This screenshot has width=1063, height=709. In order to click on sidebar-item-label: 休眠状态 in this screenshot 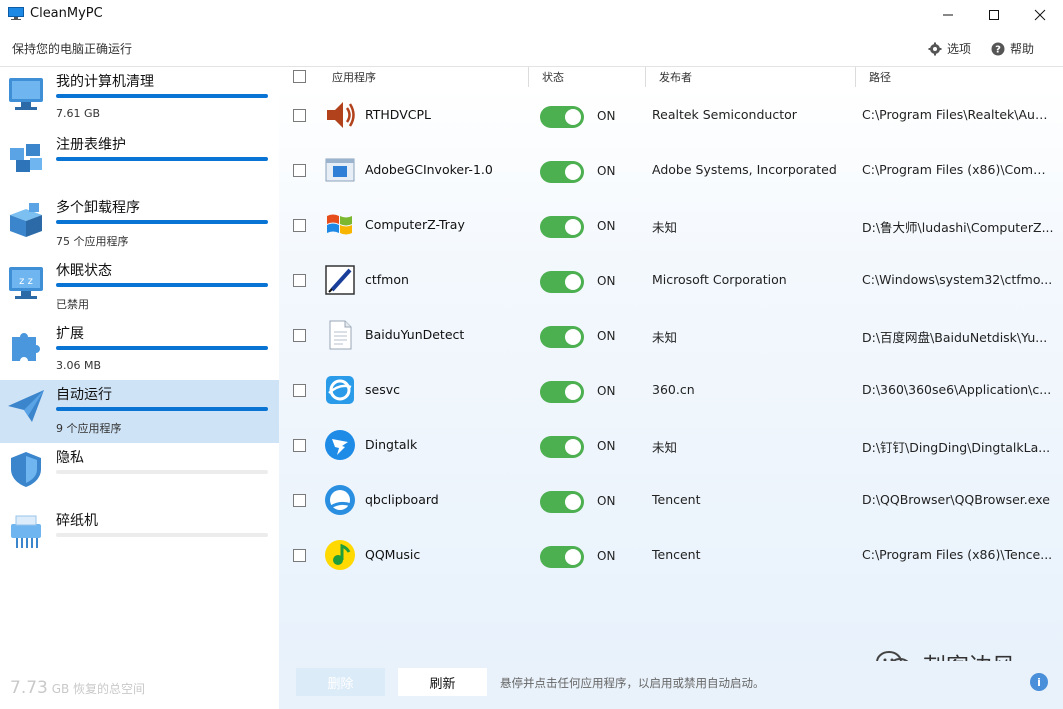, I will do `click(84, 271)`.